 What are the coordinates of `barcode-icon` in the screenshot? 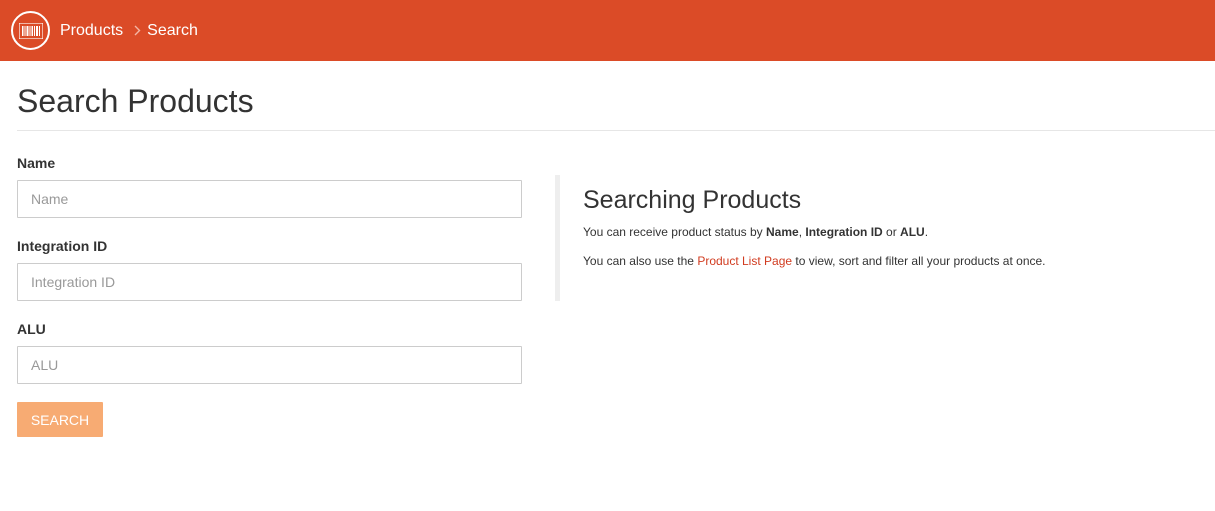 It's located at (30, 30).